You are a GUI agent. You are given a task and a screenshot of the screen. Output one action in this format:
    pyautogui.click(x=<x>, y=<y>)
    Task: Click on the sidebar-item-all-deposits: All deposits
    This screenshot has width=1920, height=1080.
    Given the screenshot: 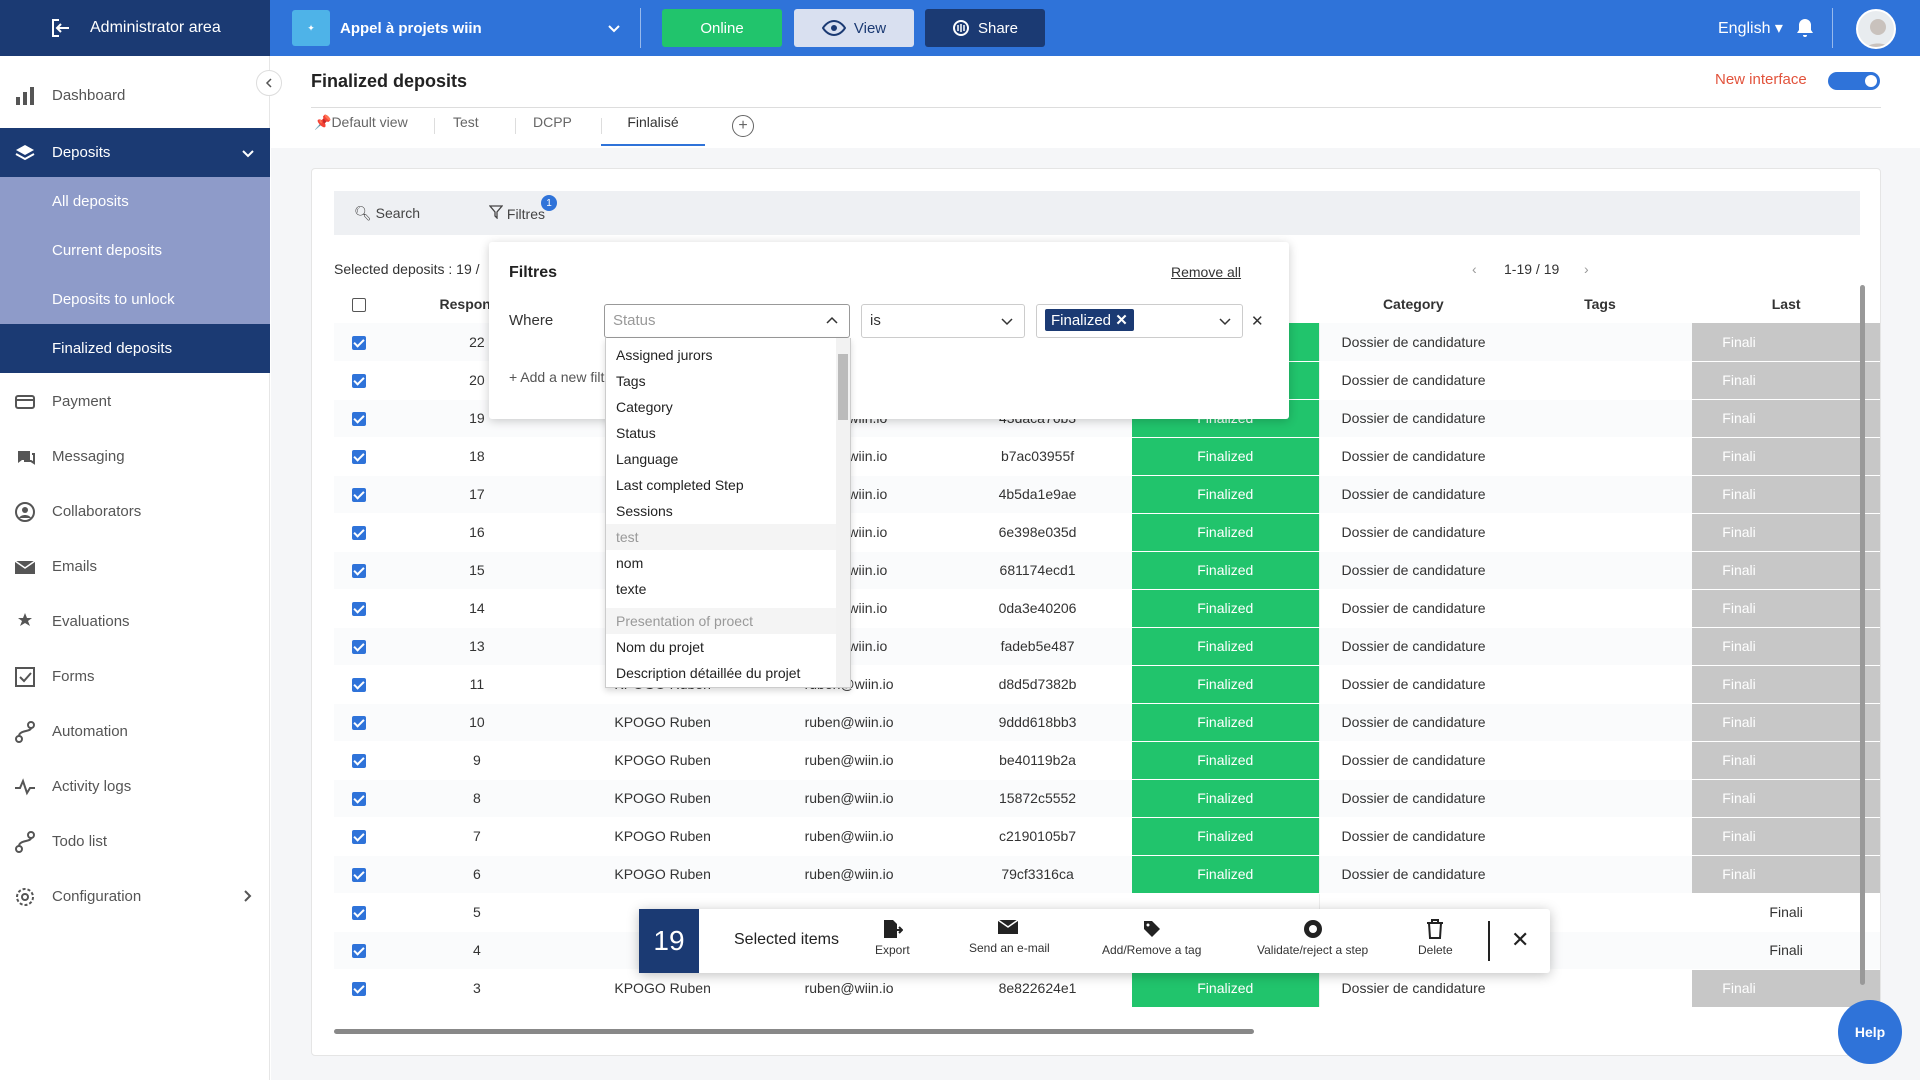 What is the action you would take?
    pyautogui.click(x=135, y=201)
    